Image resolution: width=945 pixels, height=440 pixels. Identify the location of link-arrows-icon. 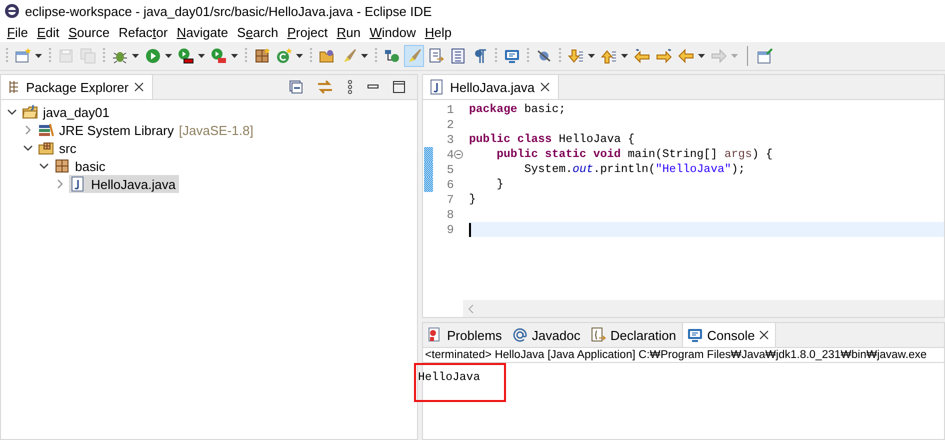
(325, 87).